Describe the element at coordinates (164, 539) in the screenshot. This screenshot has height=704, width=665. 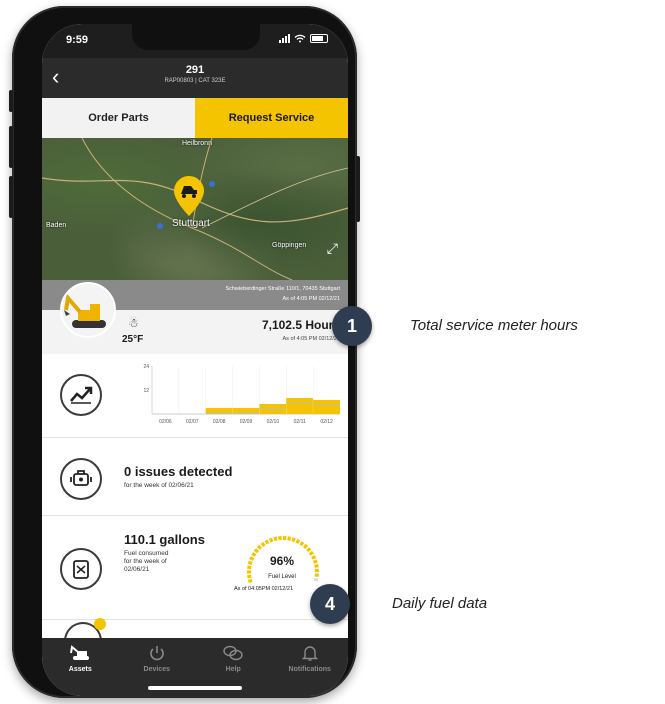
I see `fuel-title: 110.1 gallons` at that location.